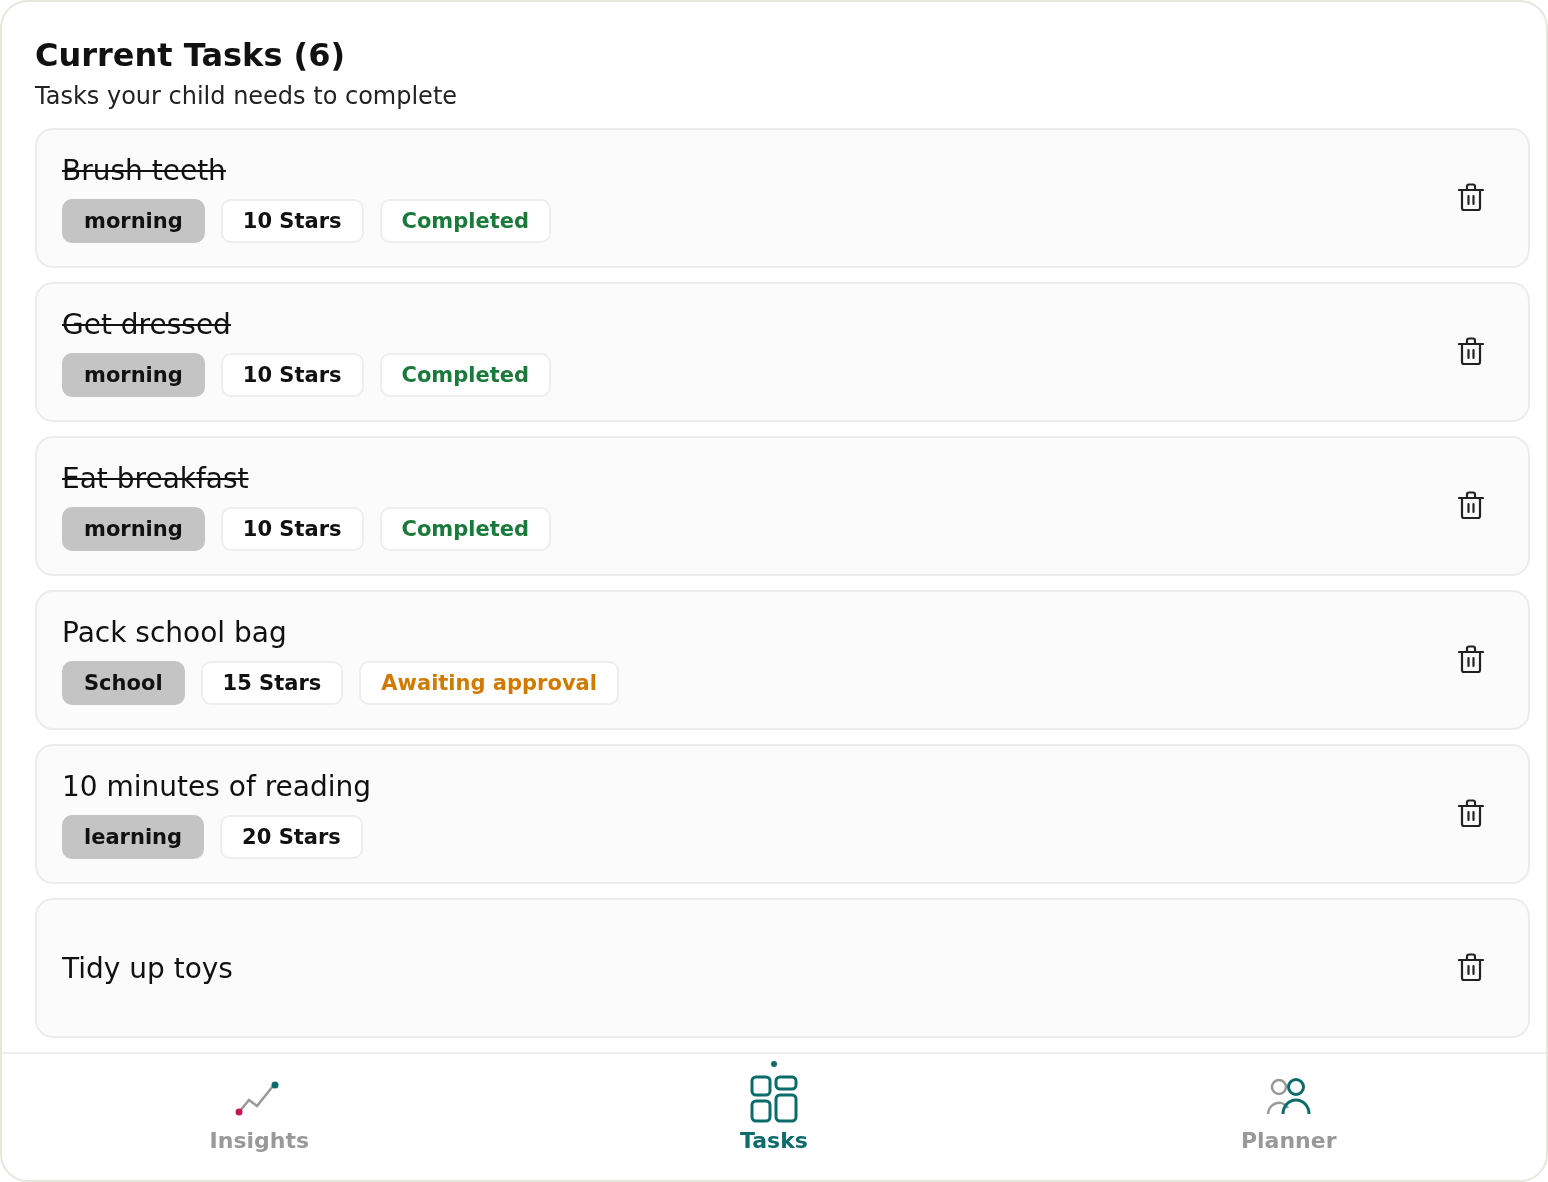 This screenshot has height=1182, width=1548. I want to click on category-tag: learning, so click(133, 836).